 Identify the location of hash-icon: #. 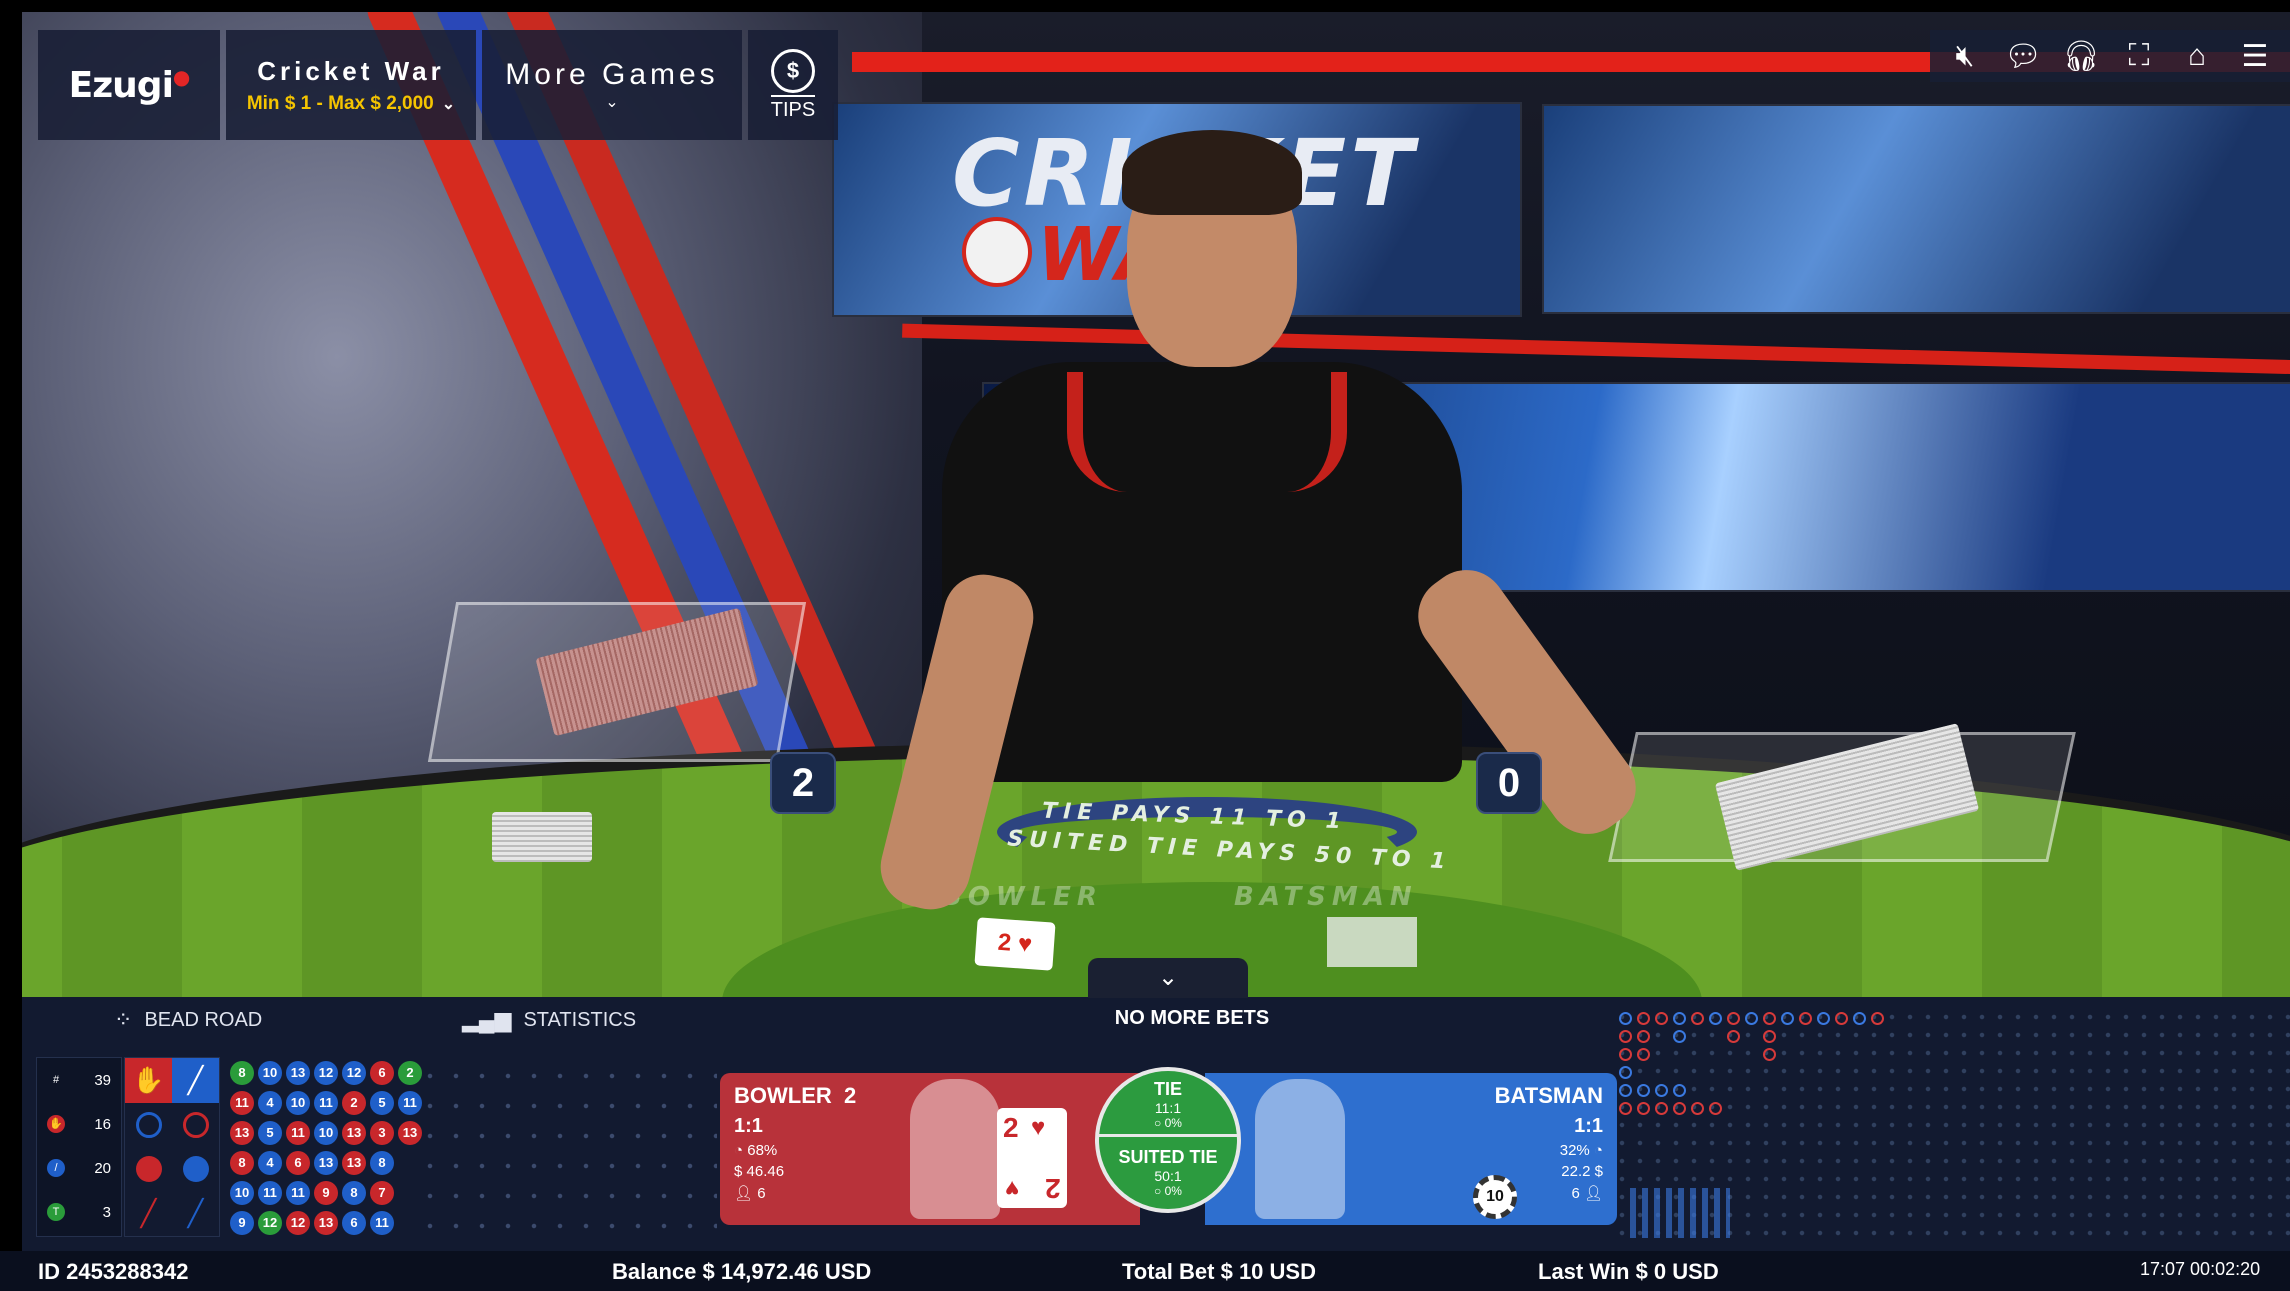
(56, 1080).